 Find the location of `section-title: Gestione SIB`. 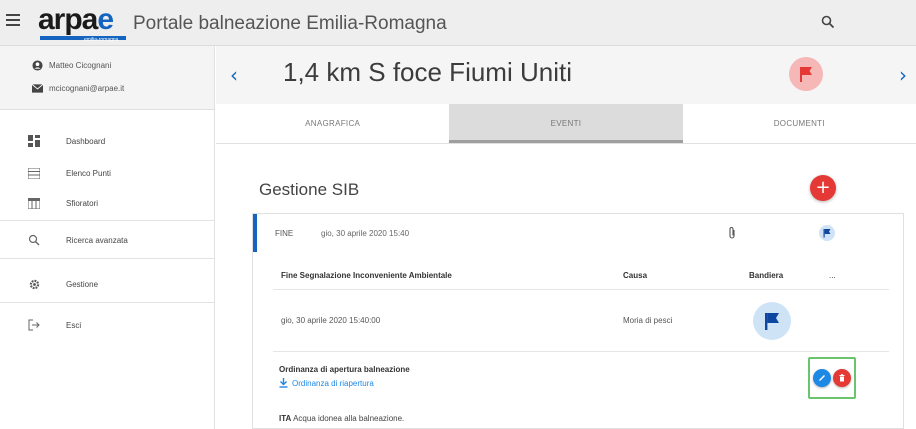

section-title: Gestione SIB is located at coordinates (309, 189).